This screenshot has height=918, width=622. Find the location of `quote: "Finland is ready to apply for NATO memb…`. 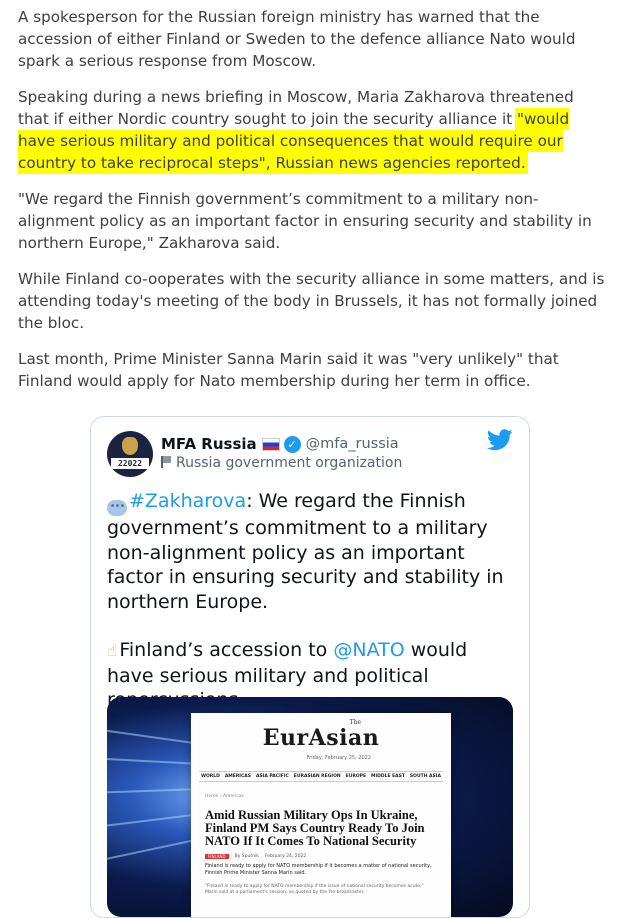

quote: "Finland is ready to apply for NATO memb… is located at coordinates (314, 889).